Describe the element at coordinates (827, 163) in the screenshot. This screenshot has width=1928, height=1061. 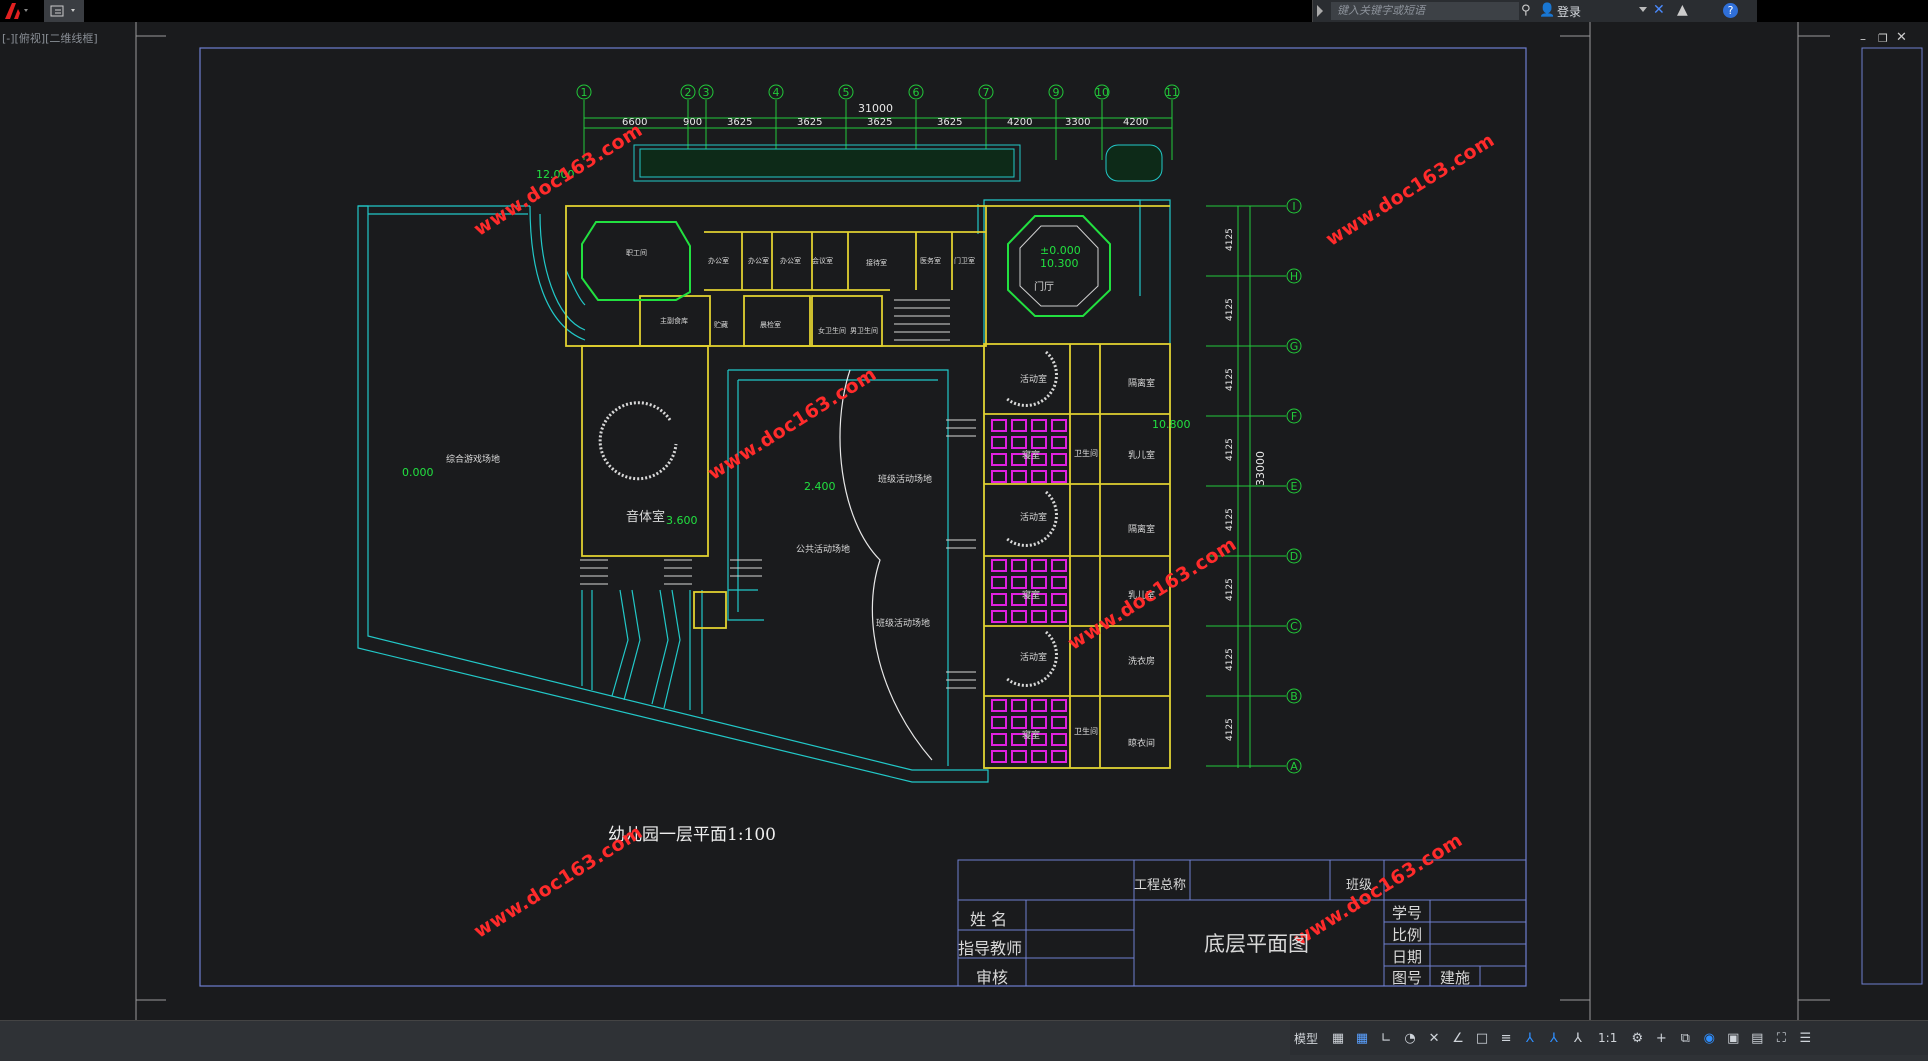
I see `planter-bed-fill` at that location.